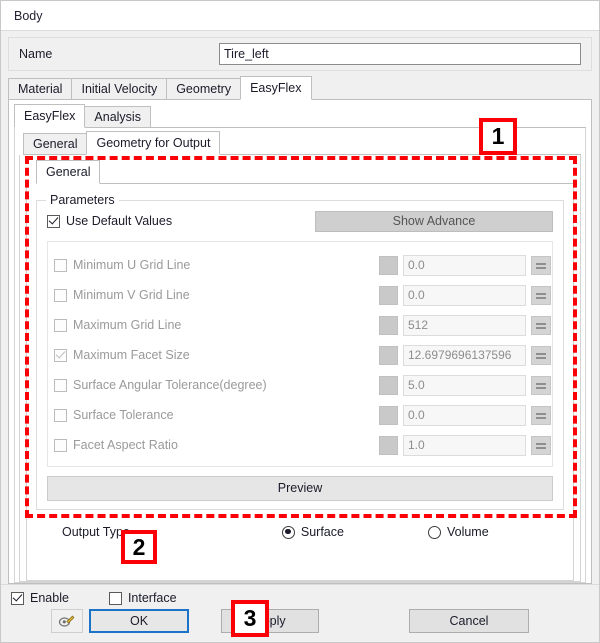 This screenshot has width=600, height=643. I want to click on wrench-icon-button, so click(67, 621).